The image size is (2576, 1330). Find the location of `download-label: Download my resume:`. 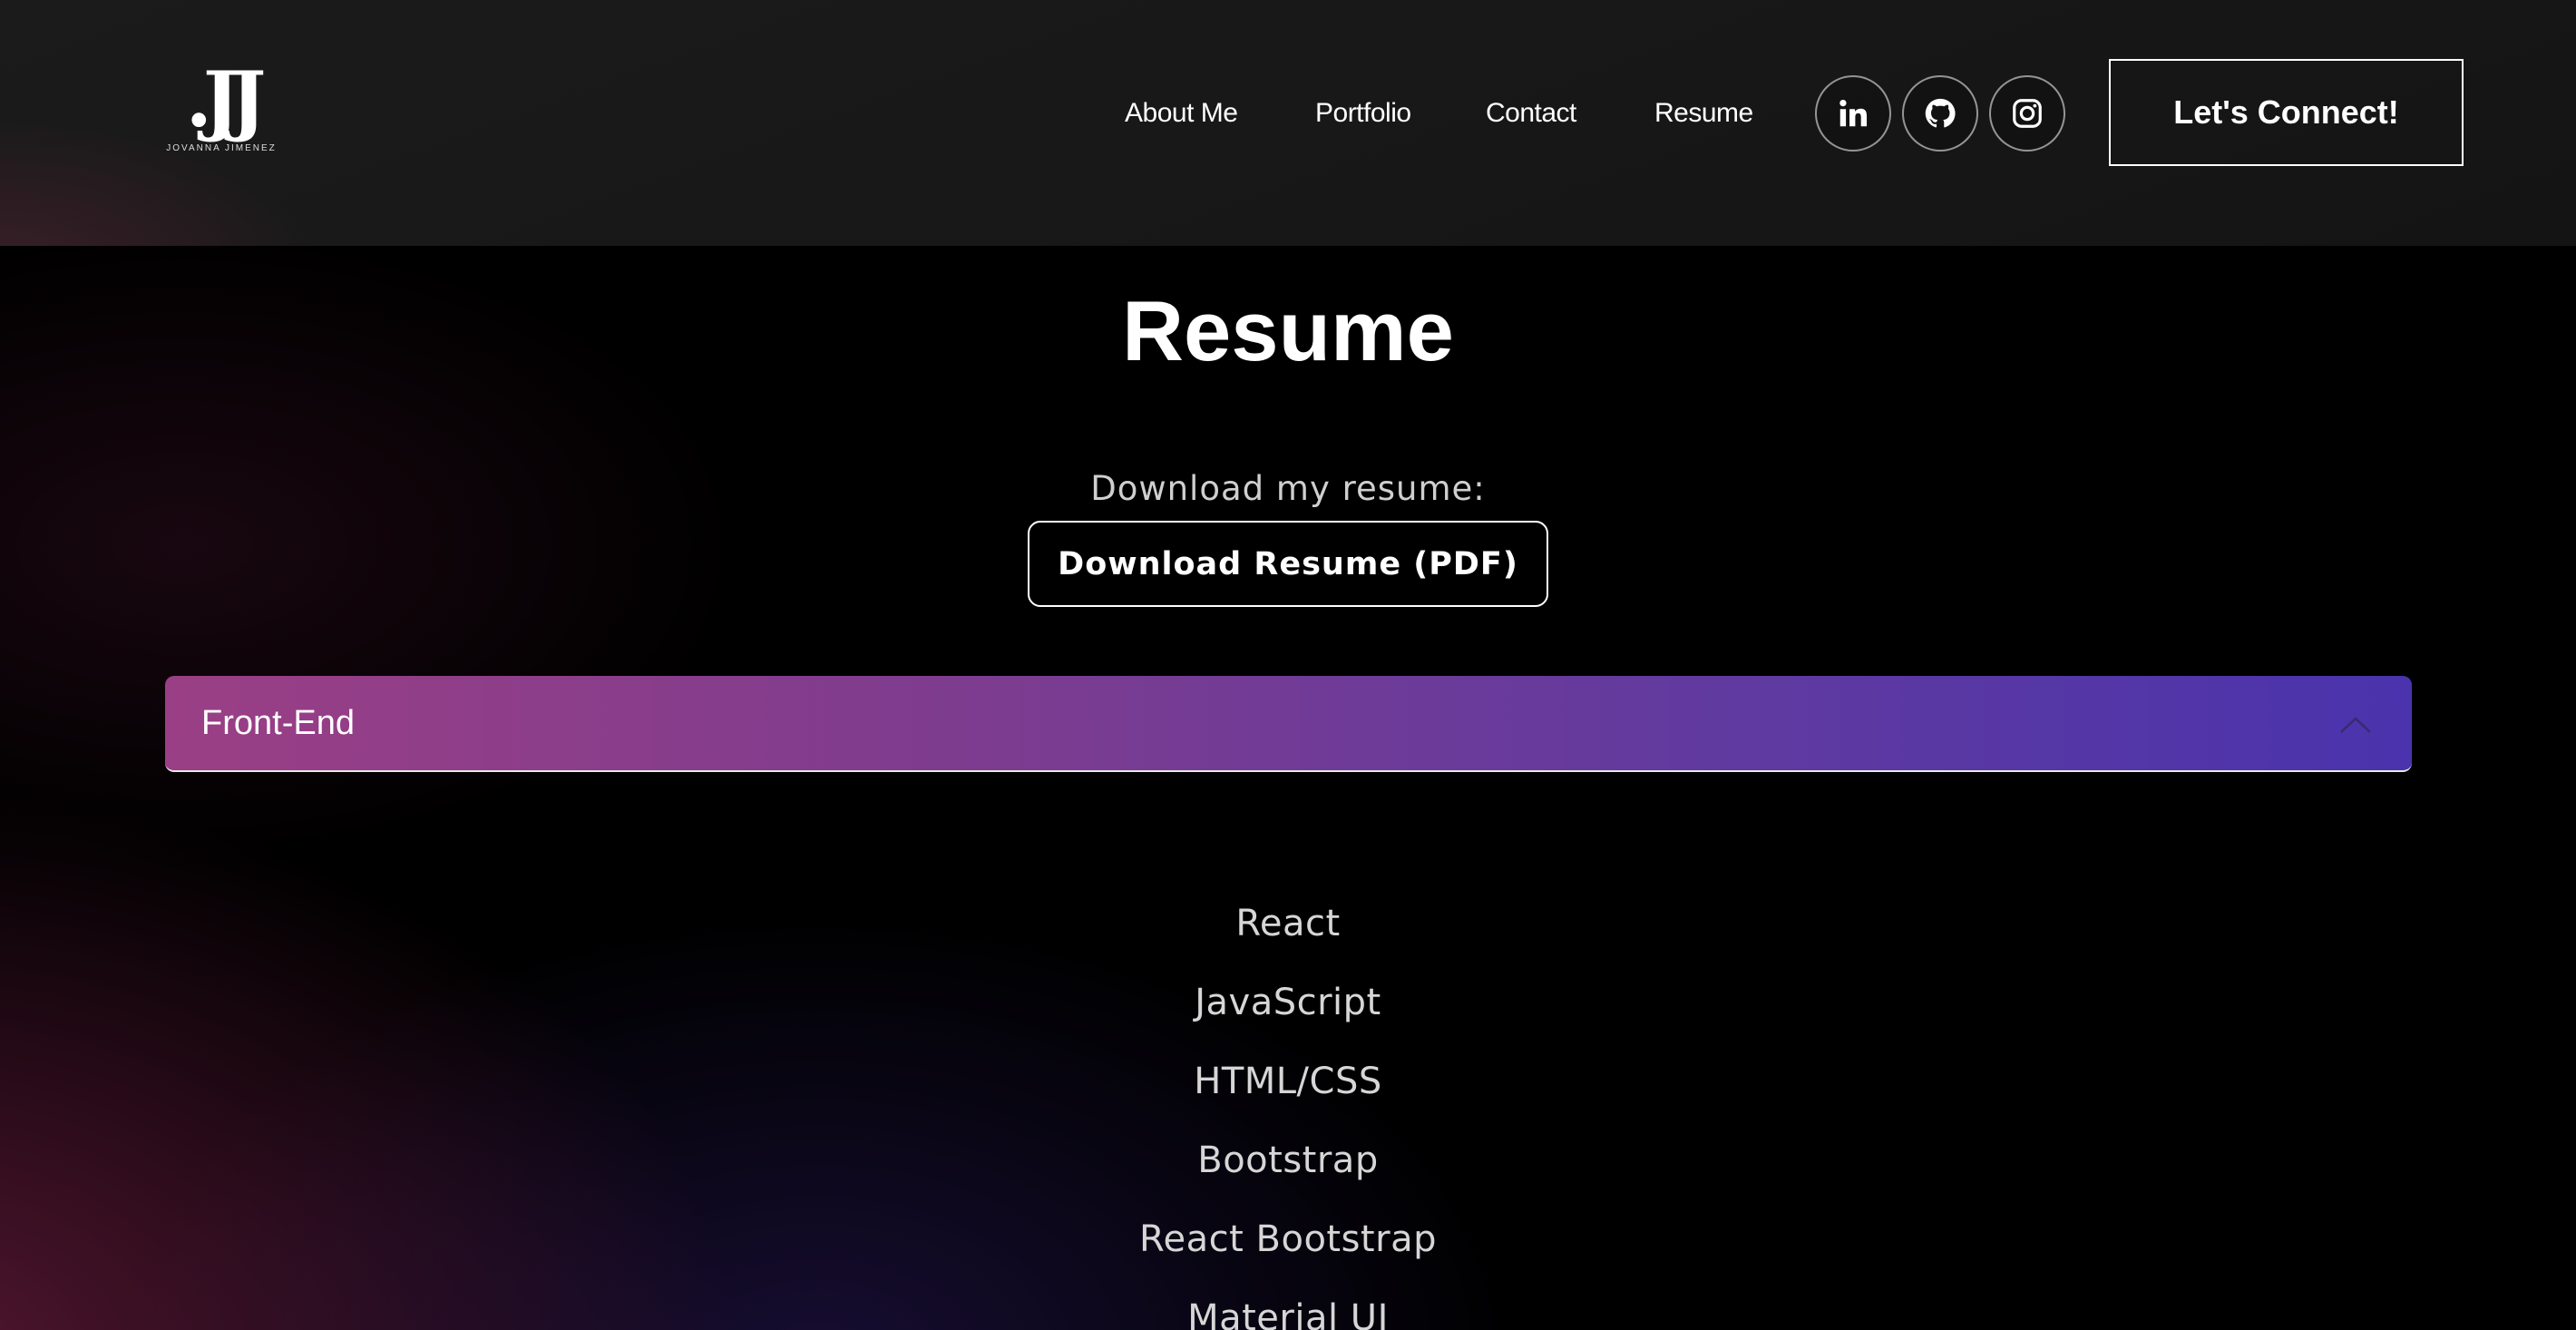

download-label: Download my resume: is located at coordinates (1288, 488).